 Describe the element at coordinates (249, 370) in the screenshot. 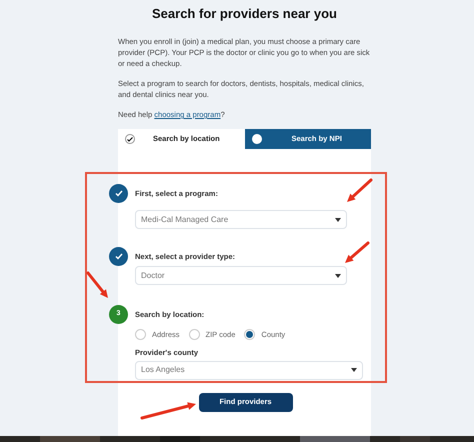

I see `dropdown-field: Los Angeles` at that location.